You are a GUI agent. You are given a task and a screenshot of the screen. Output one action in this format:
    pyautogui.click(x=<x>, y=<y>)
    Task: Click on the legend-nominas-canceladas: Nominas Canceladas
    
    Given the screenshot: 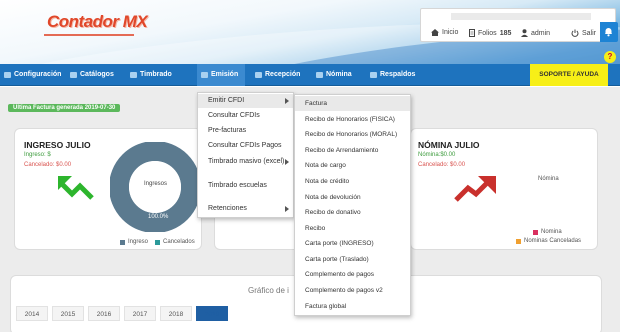 What is the action you would take?
    pyautogui.click(x=553, y=241)
    